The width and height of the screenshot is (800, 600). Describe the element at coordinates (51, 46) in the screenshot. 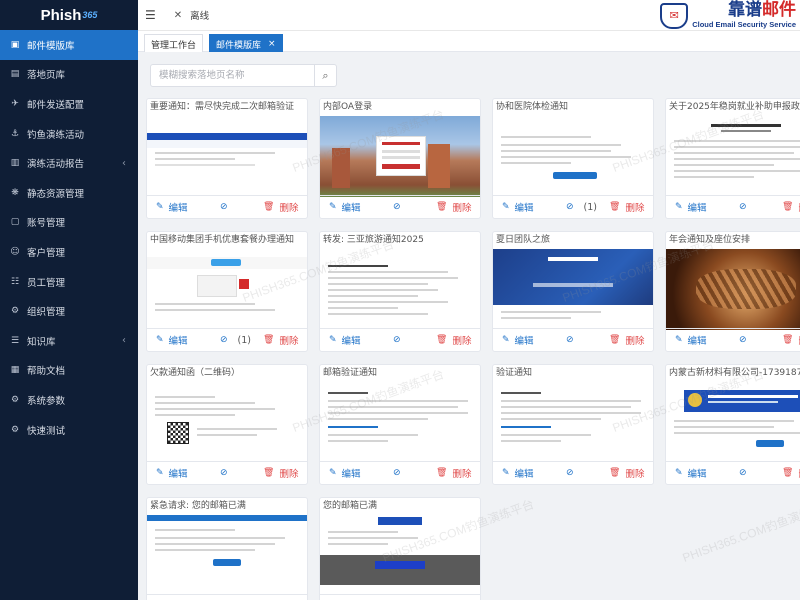

I see `sidebar-item-label: 邮件模版库` at that location.